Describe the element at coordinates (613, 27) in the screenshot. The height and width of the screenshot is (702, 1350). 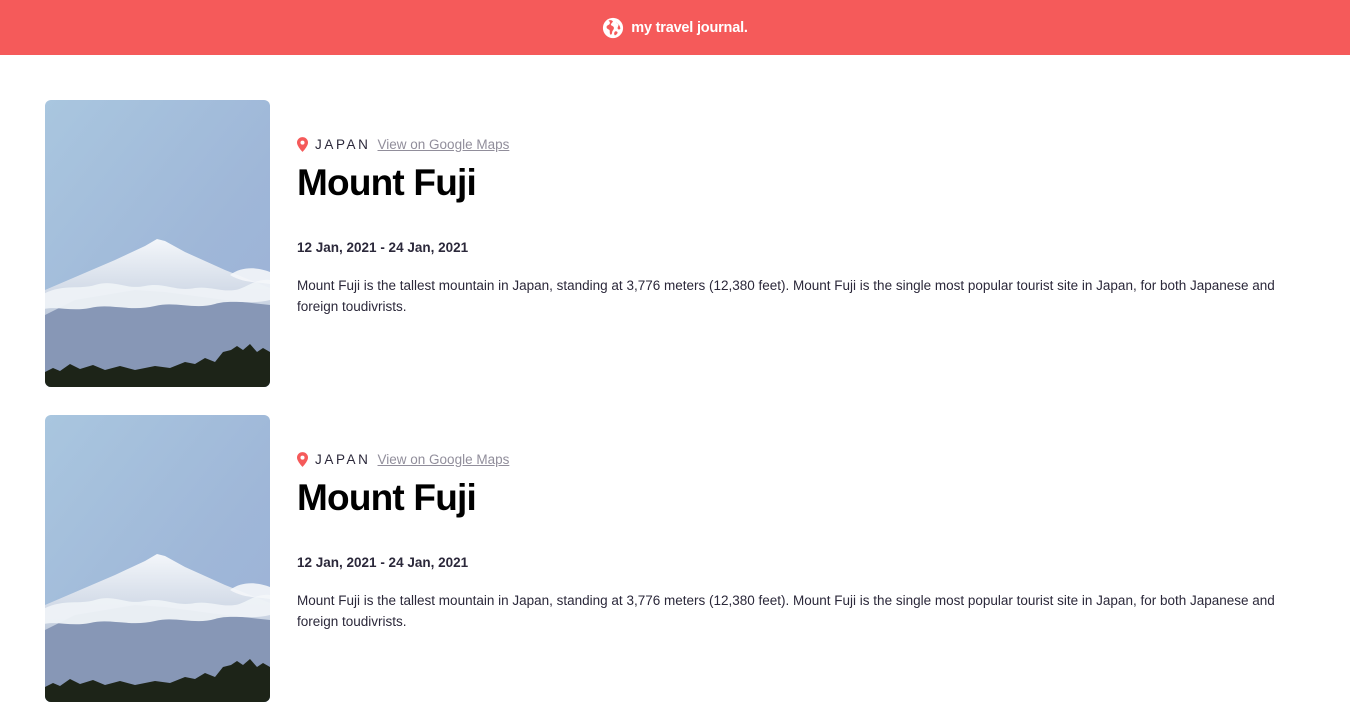
I see `globe-icon` at that location.